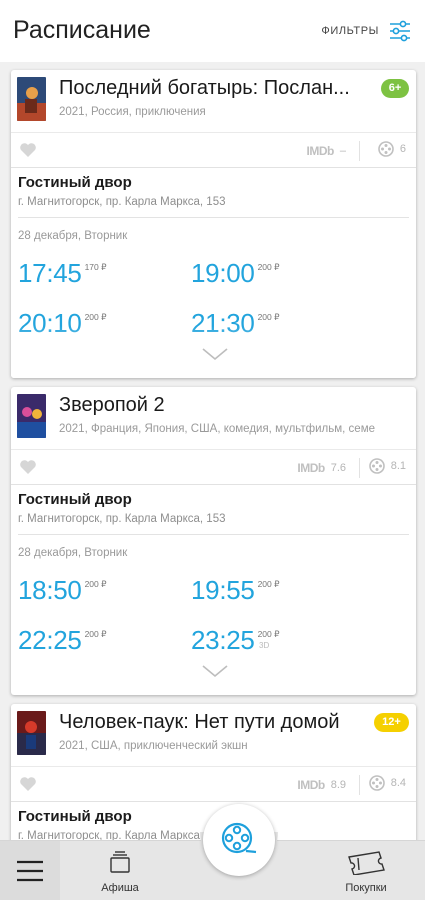 Image resolution: width=425 pixels, height=900 pixels. I want to click on session-time: 17:45 170 ₽, so click(62, 273).